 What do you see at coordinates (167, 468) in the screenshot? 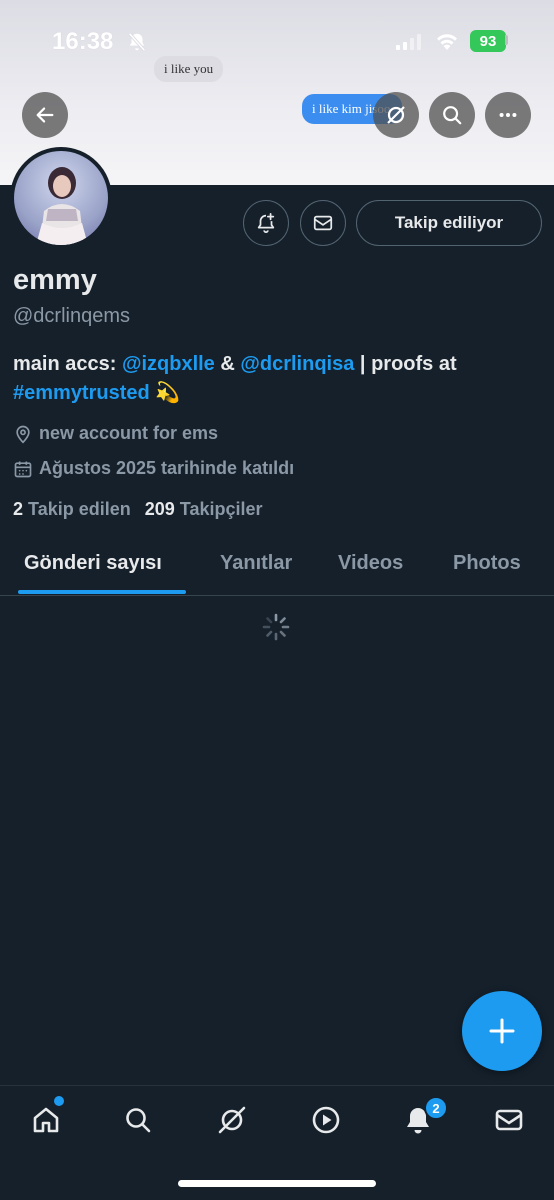
I see `joined-text: Ağustos 2025 tarihinde katıldı` at bounding box center [167, 468].